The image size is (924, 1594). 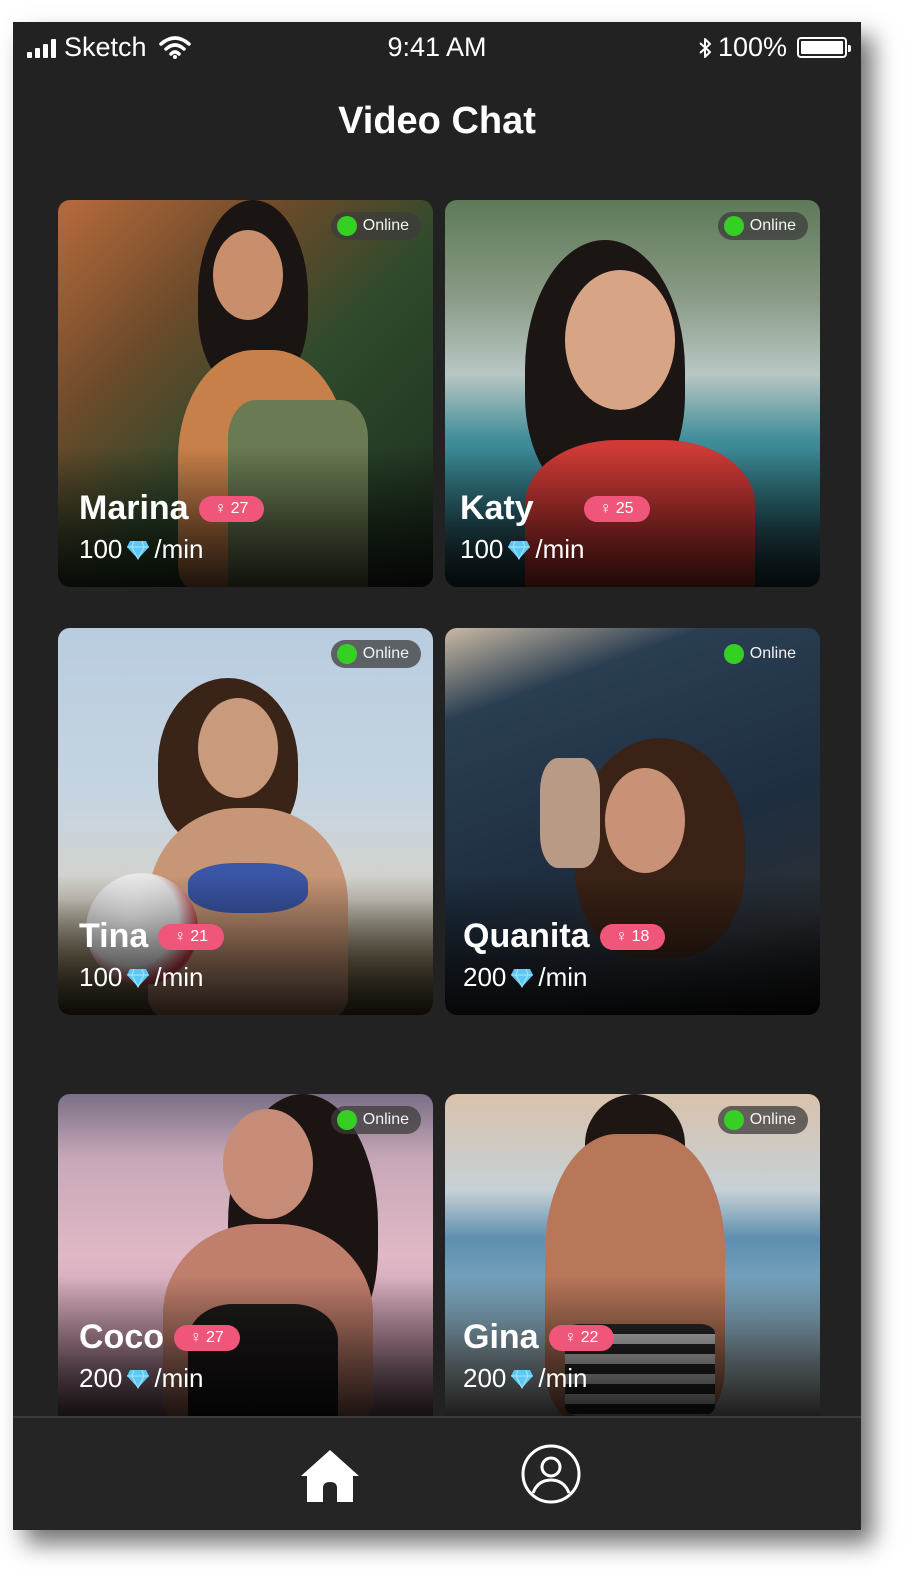 What do you see at coordinates (632, 393) in the screenshot?
I see `profile-card-katy: Online Katy ♀ 25 100 /min` at bounding box center [632, 393].